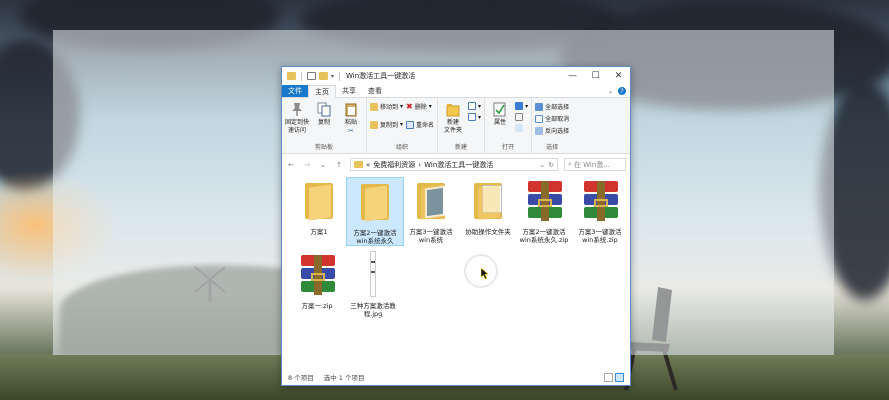  I want to click on item-label: 方案一.zip, so click(317, 306).